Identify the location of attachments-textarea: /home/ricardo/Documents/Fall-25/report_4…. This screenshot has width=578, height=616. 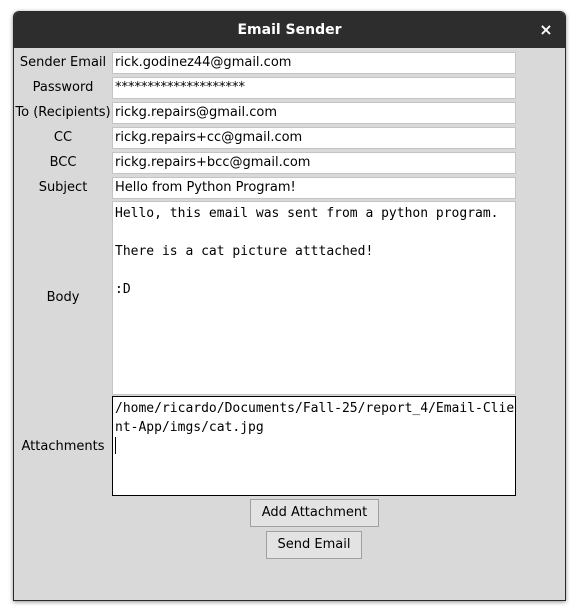
(314, 446).